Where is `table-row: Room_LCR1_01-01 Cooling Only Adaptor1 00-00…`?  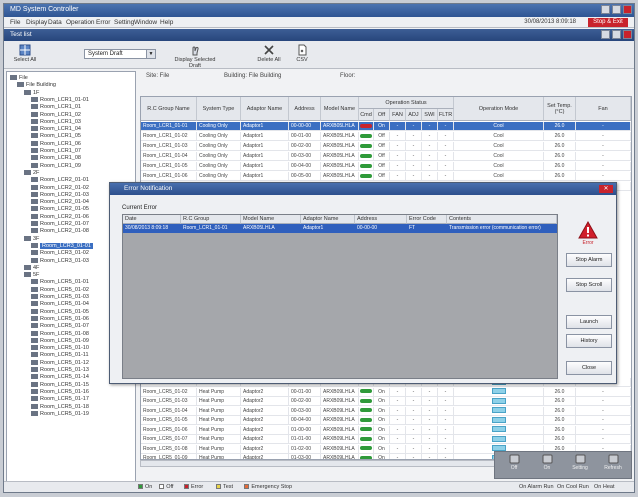 table-row: Room_LCR1_01-01 Cooling Only Adaptor1 00-00… is located at coordinates (386, 126).